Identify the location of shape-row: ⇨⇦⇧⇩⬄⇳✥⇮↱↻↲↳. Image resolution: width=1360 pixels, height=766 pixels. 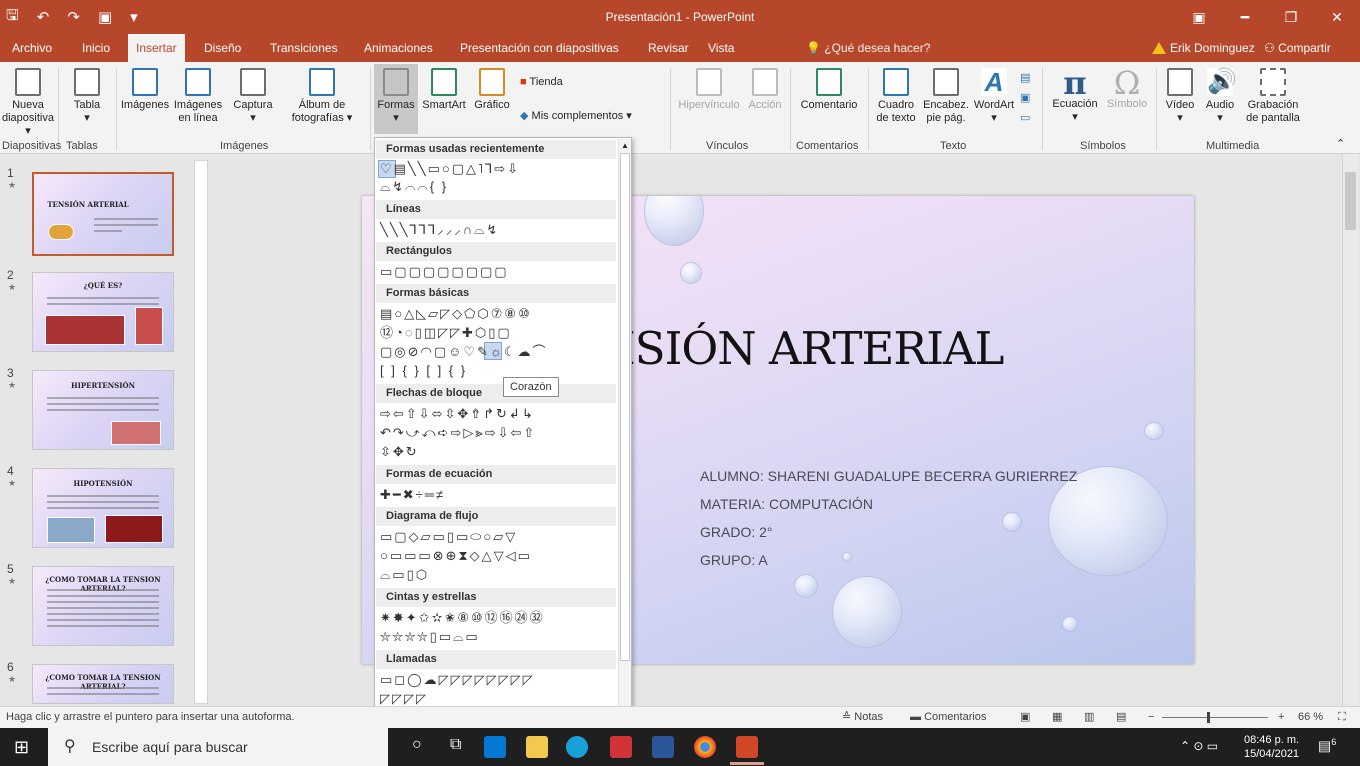
(457, 413).